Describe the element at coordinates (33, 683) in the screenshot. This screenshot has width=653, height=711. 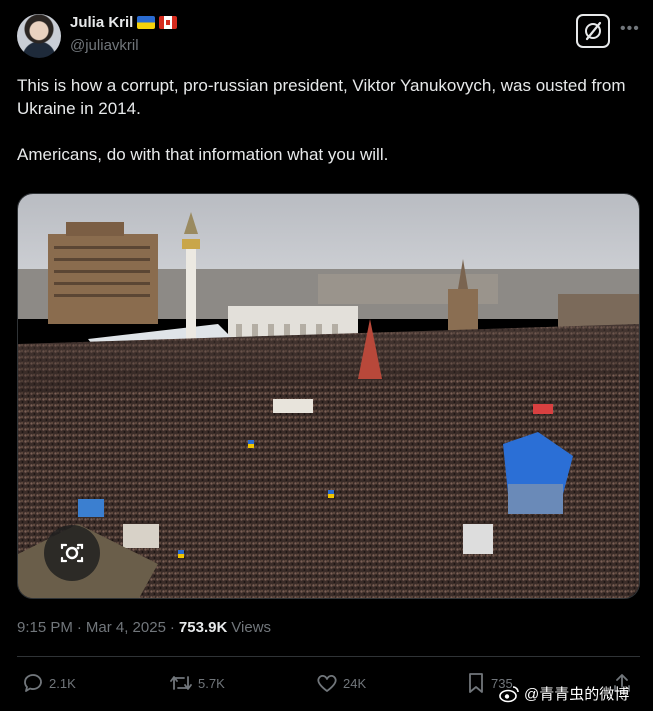
I see `reply-icon` at that location.